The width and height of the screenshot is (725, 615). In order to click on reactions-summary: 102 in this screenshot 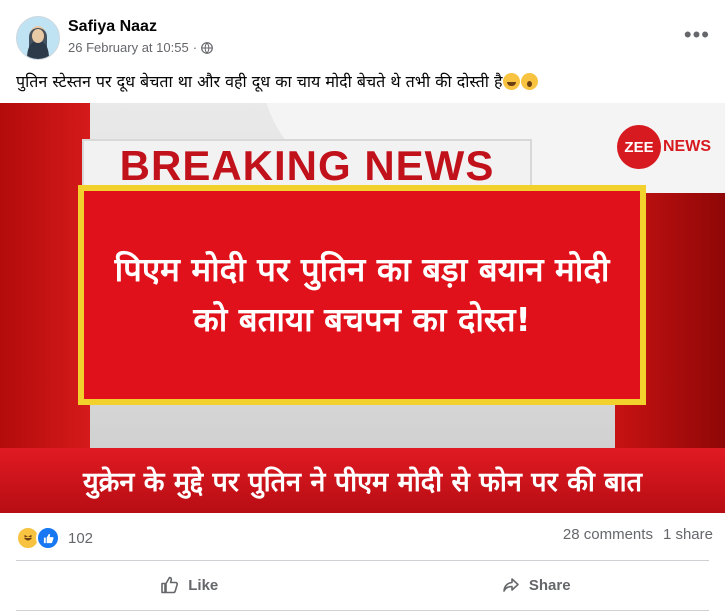, I will do `click(54, 538)`.